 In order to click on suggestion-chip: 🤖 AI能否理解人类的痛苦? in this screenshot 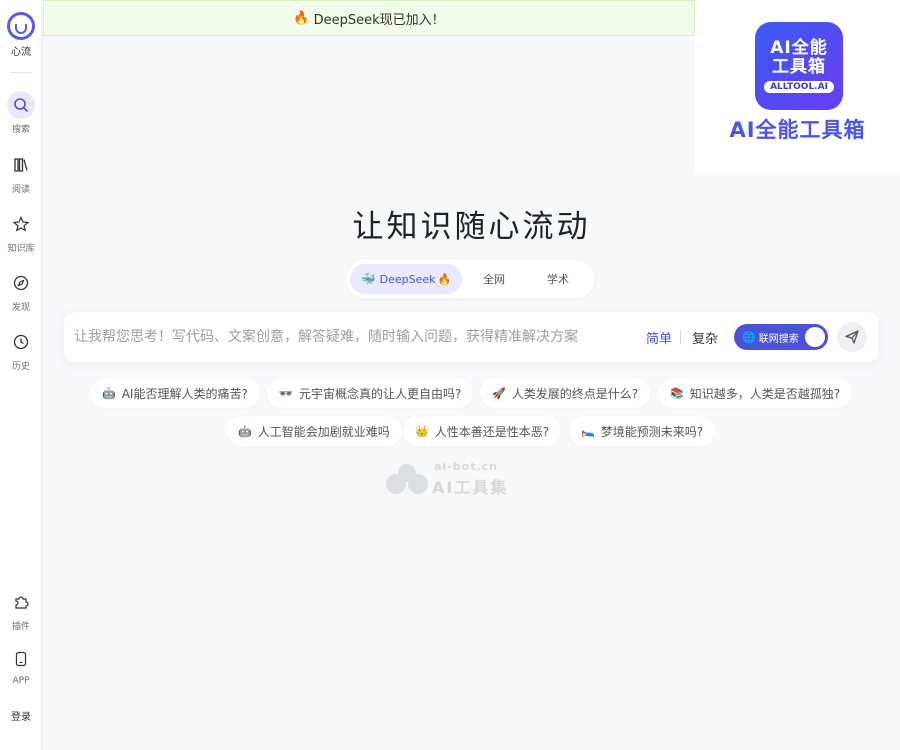, I will do `click(175, 393)`.